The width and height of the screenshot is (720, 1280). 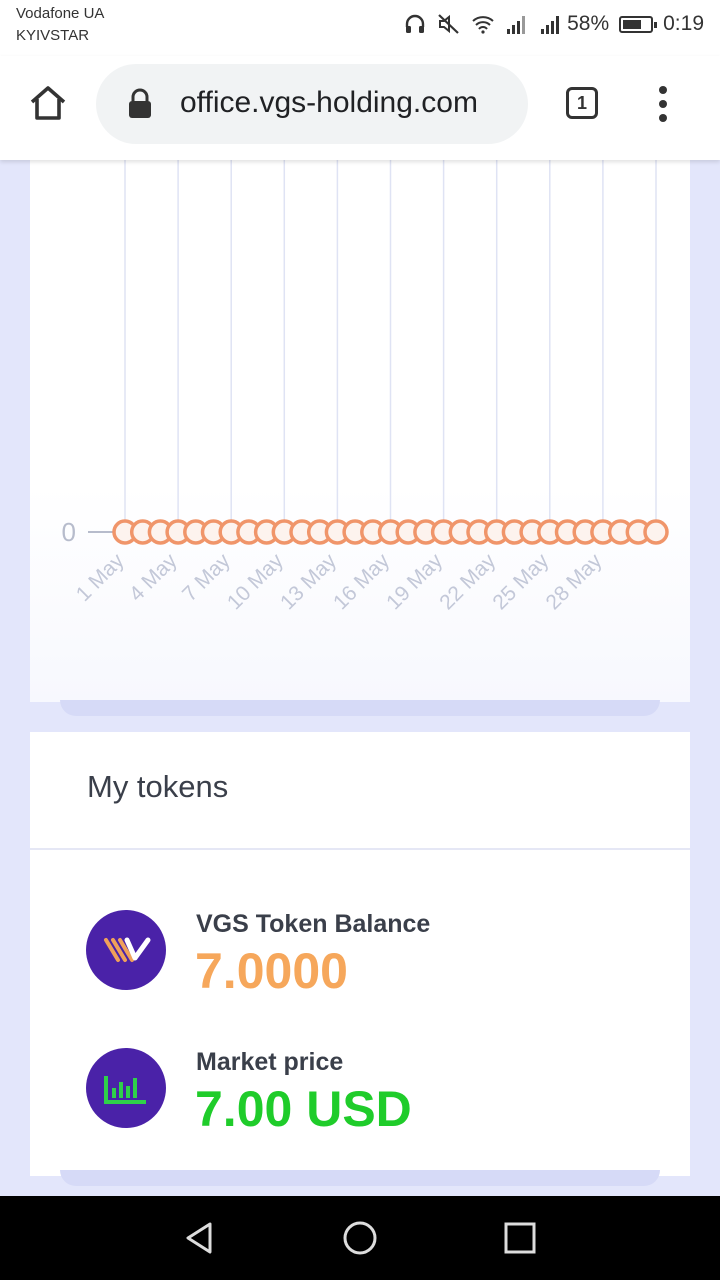 I want to click on status-bar: Vodafone UA KYIVSTAR 58% 0:19, so click(x=360, y=28).